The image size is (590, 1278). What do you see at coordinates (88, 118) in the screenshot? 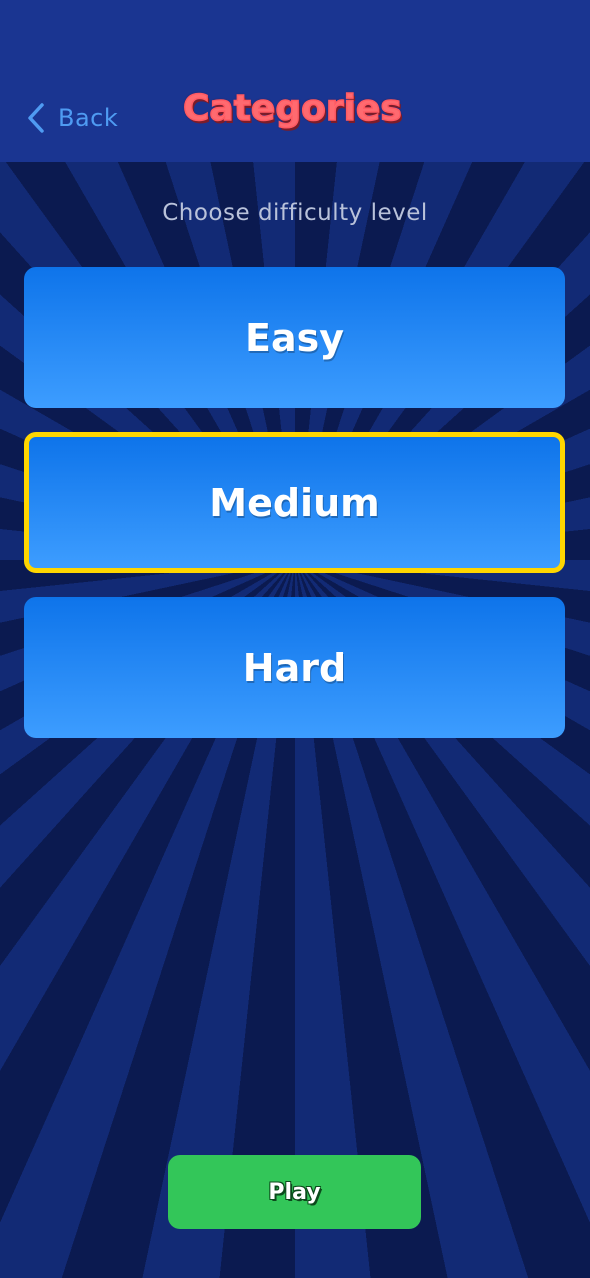
I see `back-label: Back` at bounding box center [88, 118].